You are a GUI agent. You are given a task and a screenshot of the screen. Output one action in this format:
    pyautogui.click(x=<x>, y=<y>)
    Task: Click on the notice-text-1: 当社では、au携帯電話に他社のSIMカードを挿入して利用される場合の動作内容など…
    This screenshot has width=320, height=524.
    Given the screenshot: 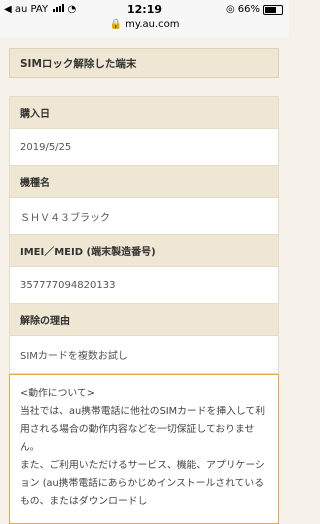 What is the action you would take?
    pyautogui.click(x=143, y=429)
    